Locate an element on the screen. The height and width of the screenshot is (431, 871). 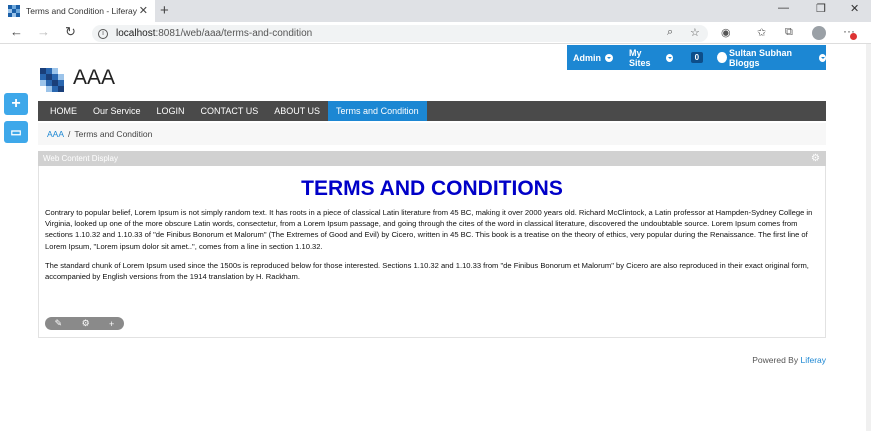
page-heading: TERMS AND CONDITIONS is located at coordinates (432, 188).